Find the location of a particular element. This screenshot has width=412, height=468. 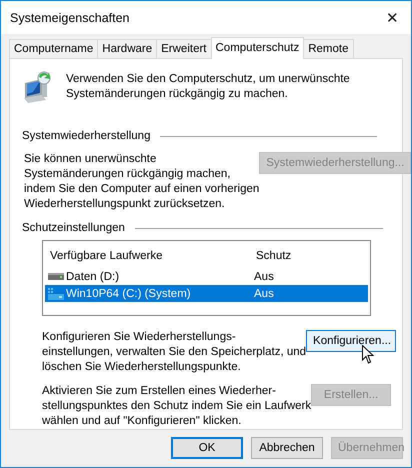

drive-name: Daten (D:) is located at coordinates (93, 276).